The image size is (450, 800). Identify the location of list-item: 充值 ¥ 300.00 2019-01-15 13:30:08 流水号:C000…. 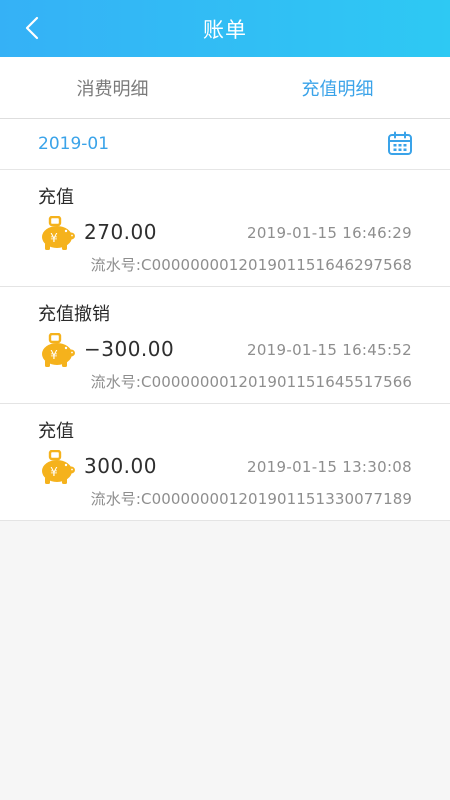
(225, 462).